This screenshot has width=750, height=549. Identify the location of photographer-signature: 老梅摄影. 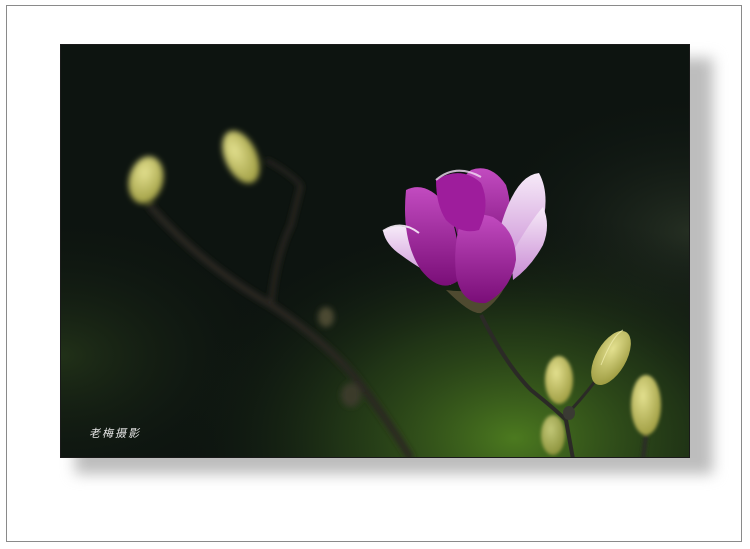
(115, 433).